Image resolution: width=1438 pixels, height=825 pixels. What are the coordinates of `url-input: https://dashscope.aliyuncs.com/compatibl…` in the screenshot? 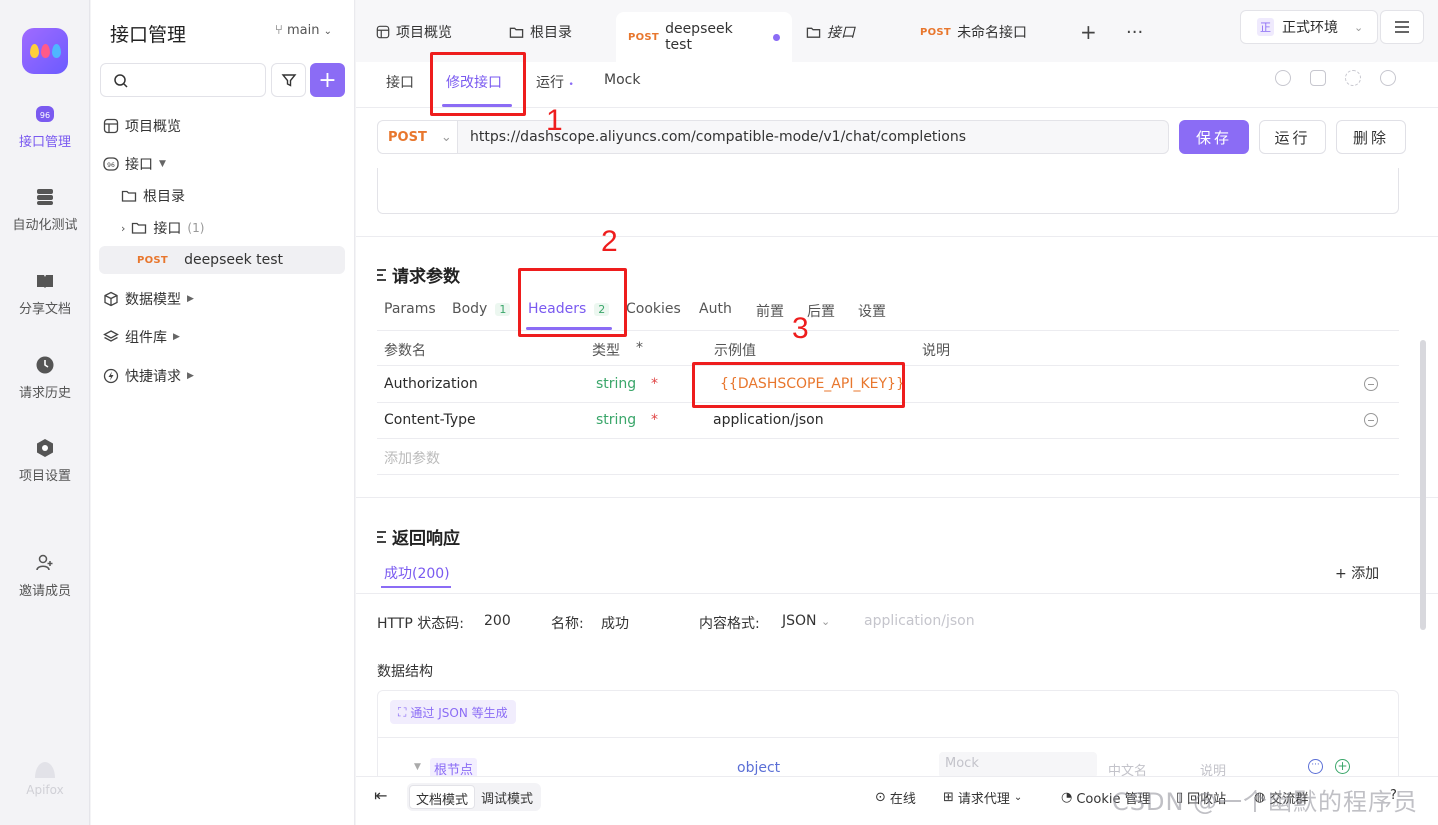 It's located at (712, 137).